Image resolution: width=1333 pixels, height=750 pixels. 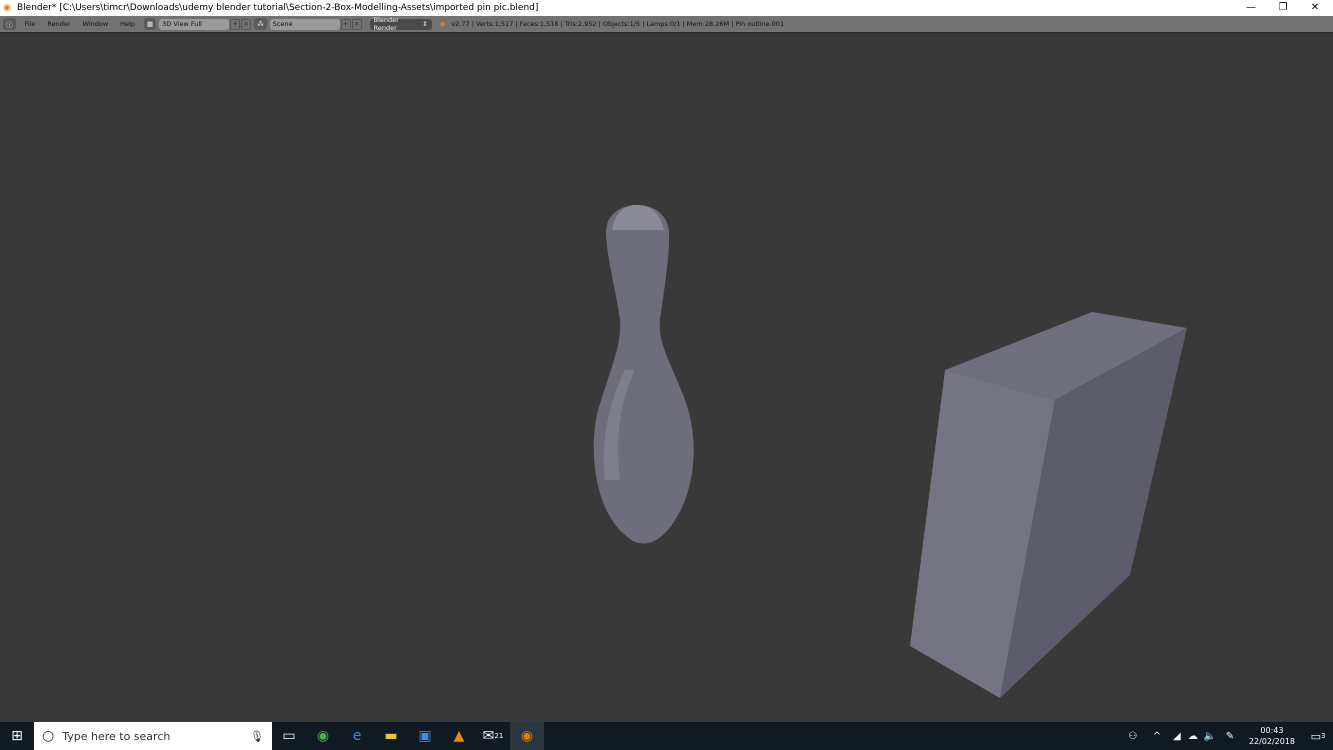 I want to click on volume-icon: 🔈, so click(x=1210, y=736).